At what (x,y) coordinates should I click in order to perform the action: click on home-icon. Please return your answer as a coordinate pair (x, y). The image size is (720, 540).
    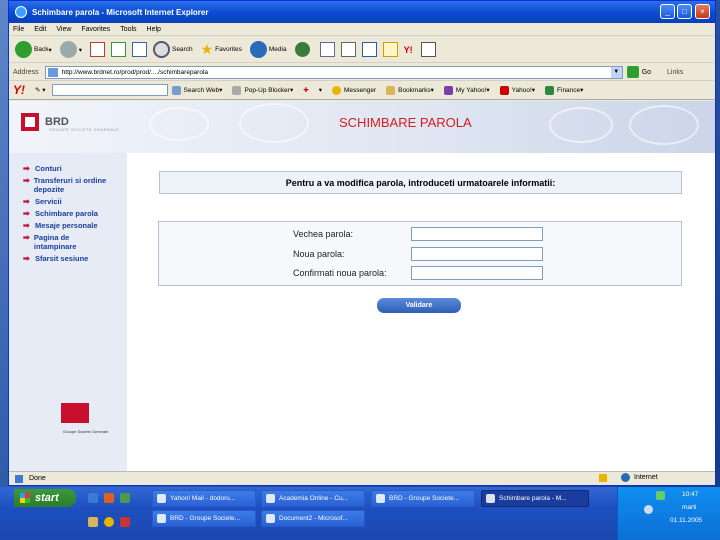
    Looking at the image, I should click on (139, 49).